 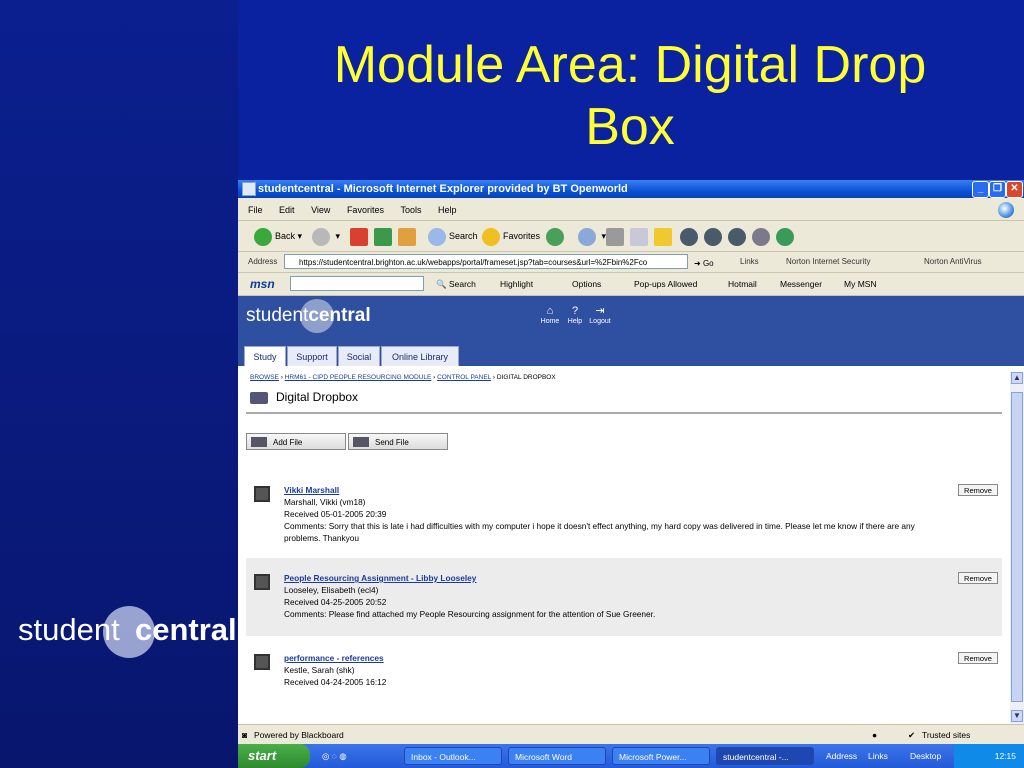 I want to click on scroll-down-arrow-icon: ▼, so click(x=1017, y=716).